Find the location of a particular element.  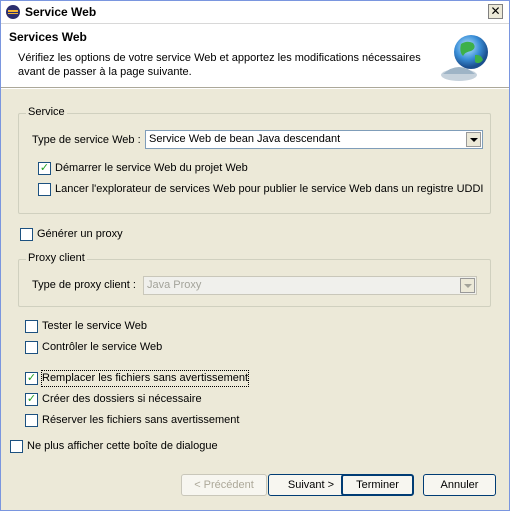

proxy-type-value: Java Proxy is located at coordinates (174, 285).